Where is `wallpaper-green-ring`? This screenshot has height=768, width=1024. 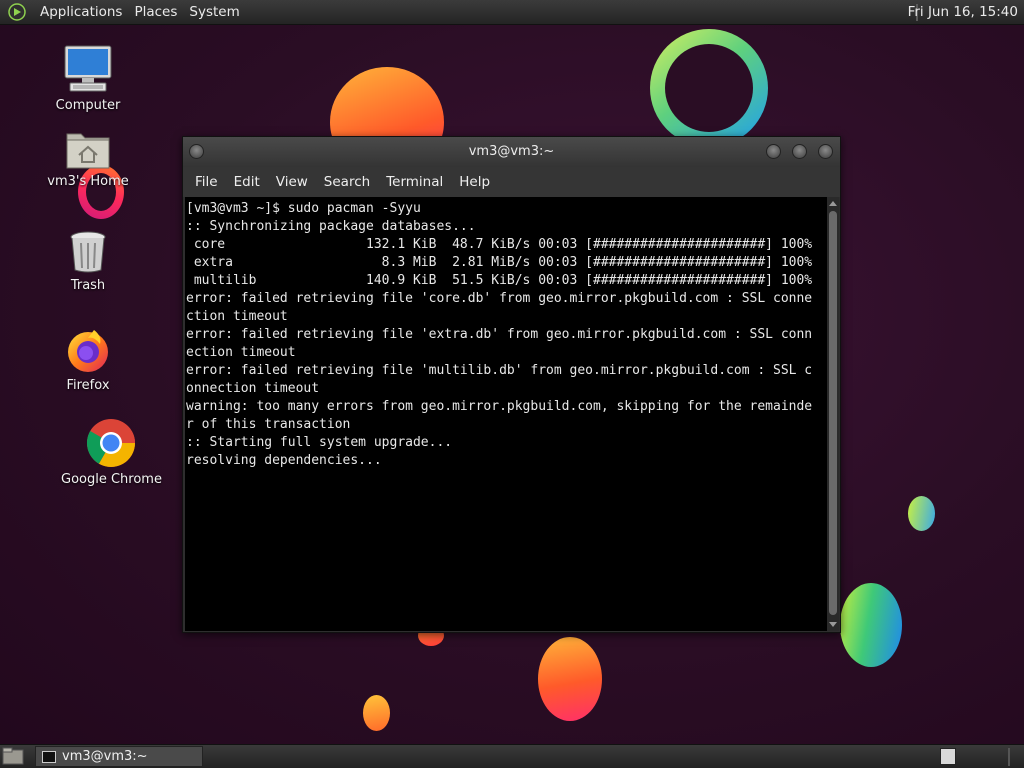
wallpaper-green-ring is located at coordinates (709, 88).